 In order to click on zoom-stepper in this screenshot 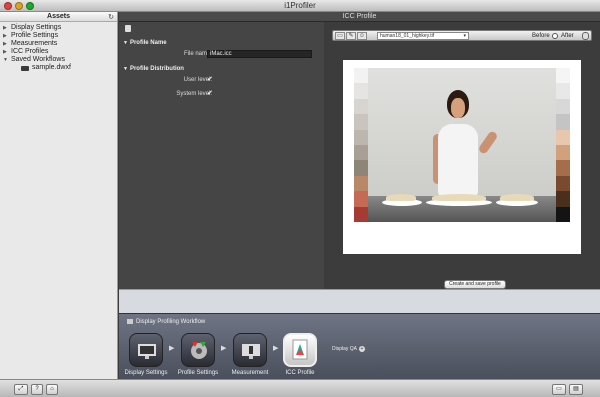, I will do `click(585, 36)`.